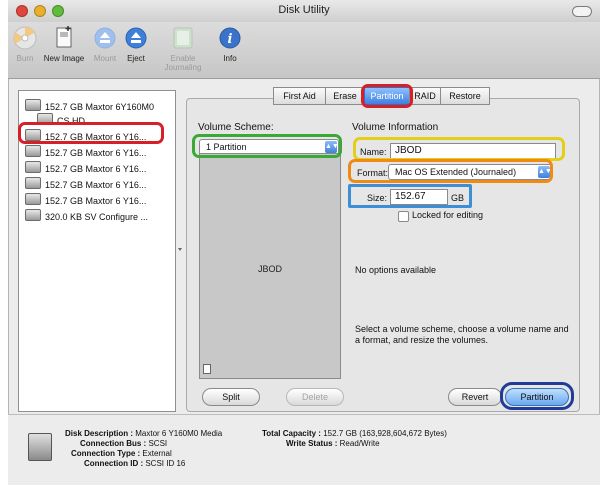 This screenshot has height=485, width=608. I want to click on eject-button: Eject, so click(136, 44).